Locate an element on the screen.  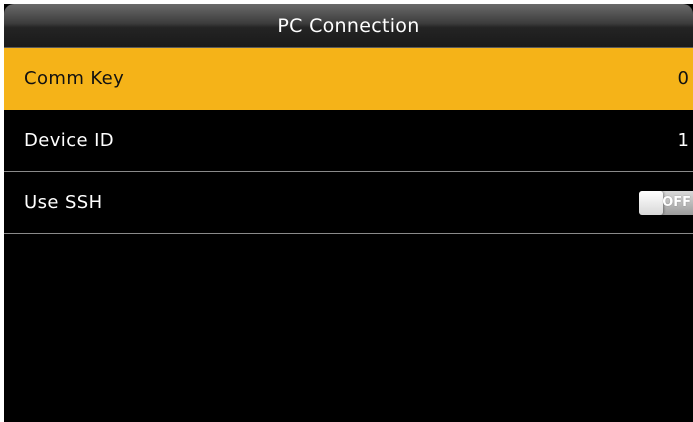
menu-item-label: Device ID is located at coordinates (69, 140).